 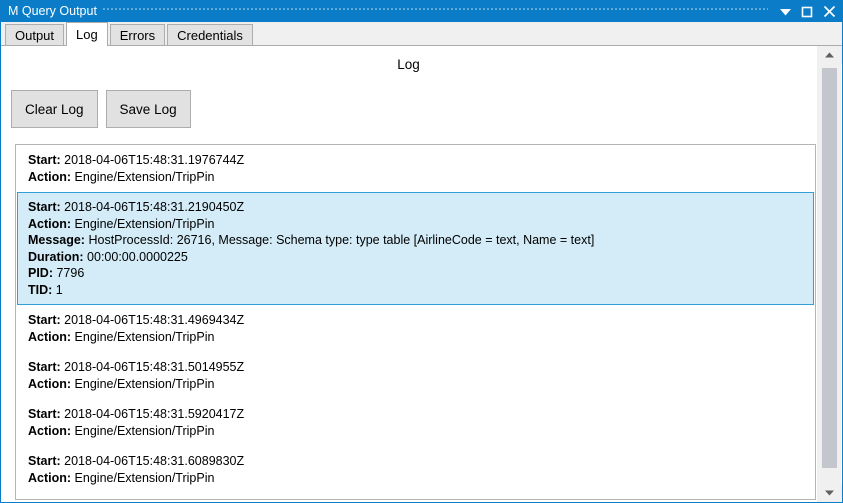 What do you see at coordinates (54, 109) in the screenshot?
I see `clear-log-button: Clear Log` at bounding box center [54, 109].